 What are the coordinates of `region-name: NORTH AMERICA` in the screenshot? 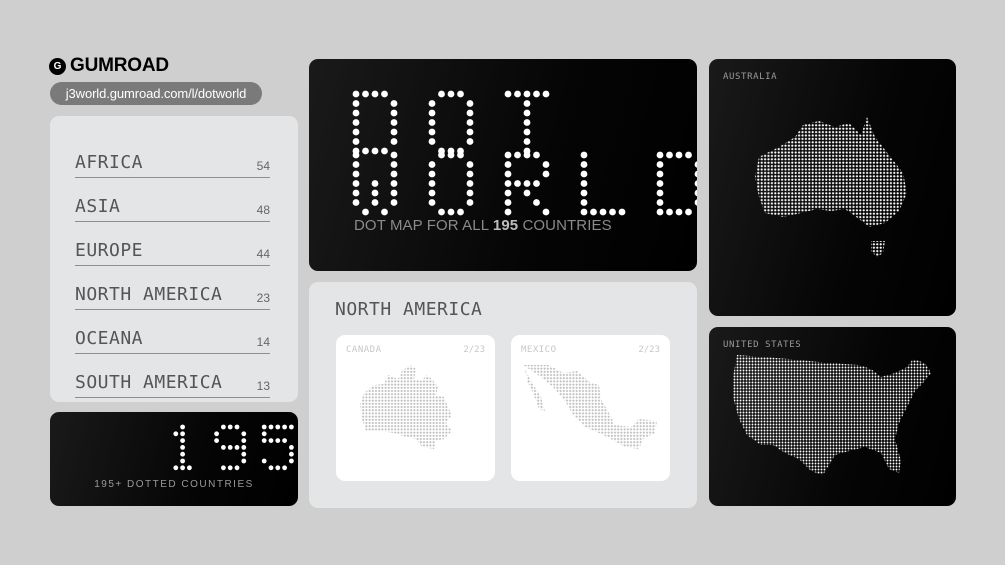 It's located at (149, 294).